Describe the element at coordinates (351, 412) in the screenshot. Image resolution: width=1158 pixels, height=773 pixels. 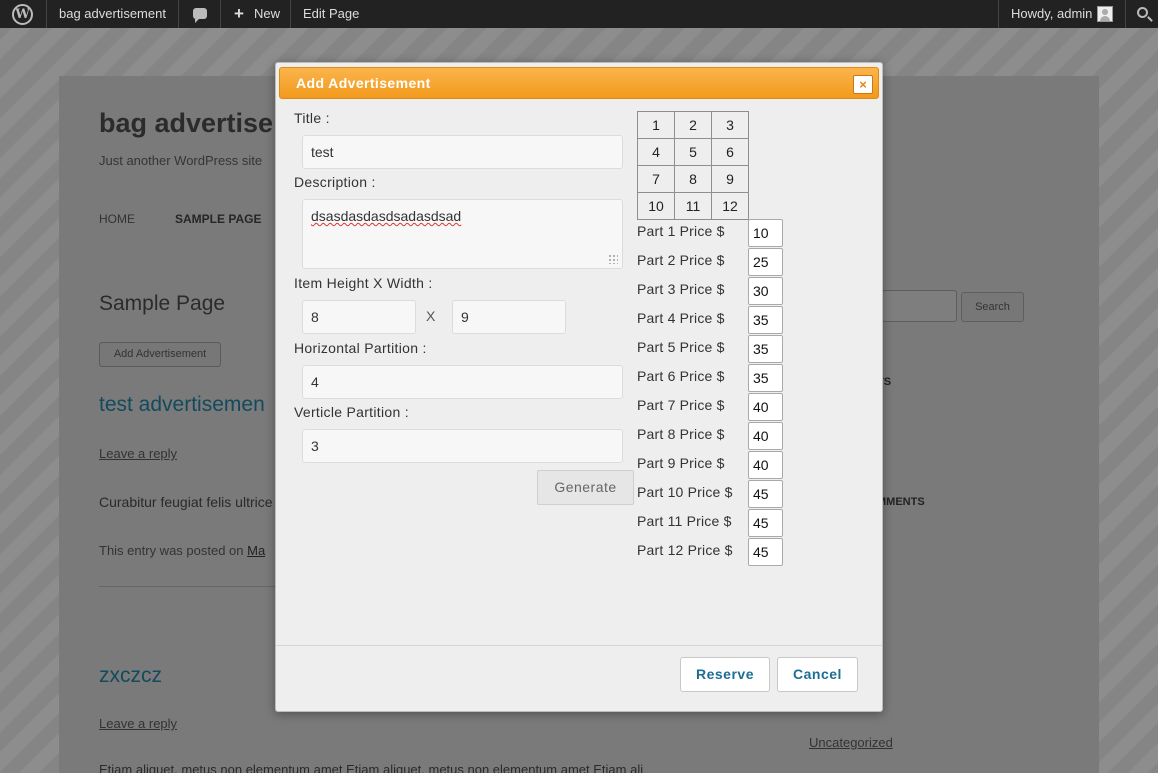
I see `verticle-partition-label: Verticle Partition :` at that location.